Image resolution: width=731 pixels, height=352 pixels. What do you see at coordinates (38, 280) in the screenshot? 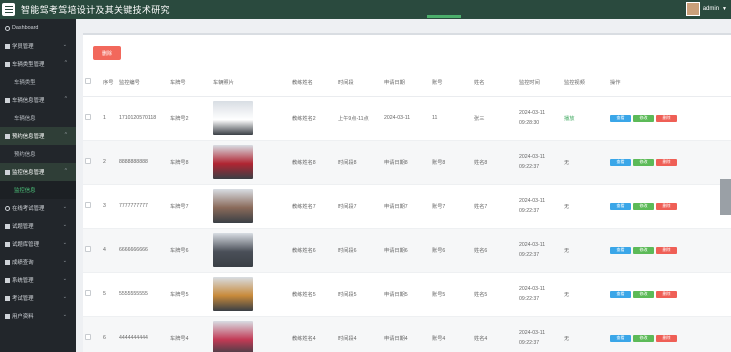
I see `sidebar-item-14: 系统管理 ⌄` at bounding box center [38, 280].